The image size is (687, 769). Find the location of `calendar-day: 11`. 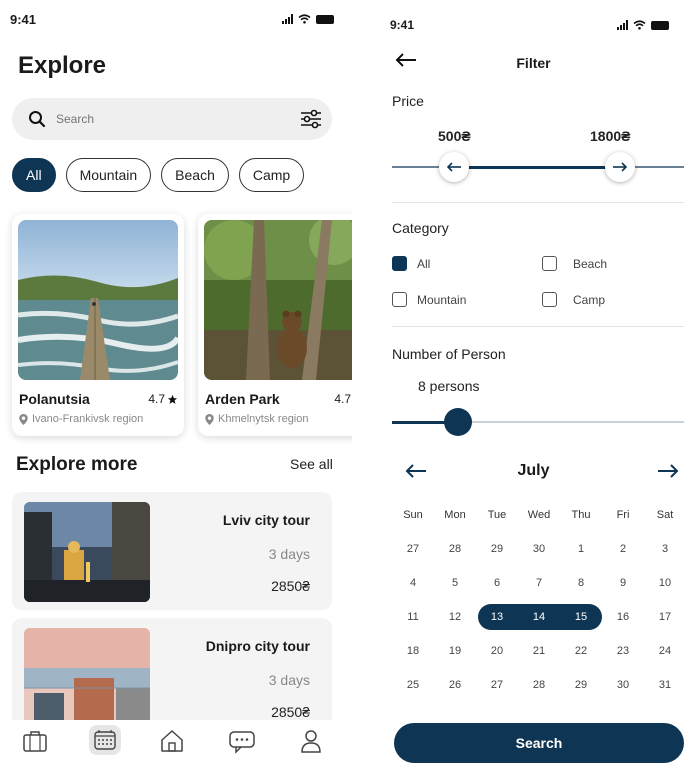

calendar-day: 11 is located at coordinates (413, 617).